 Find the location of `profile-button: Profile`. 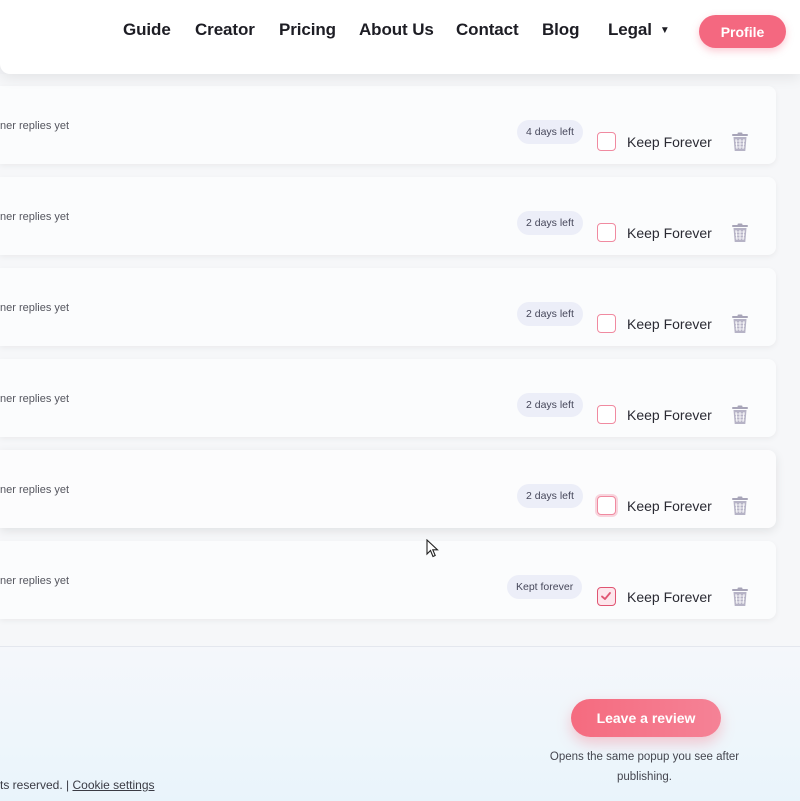

profile-button: Profile is located at coordinates (742, 31).